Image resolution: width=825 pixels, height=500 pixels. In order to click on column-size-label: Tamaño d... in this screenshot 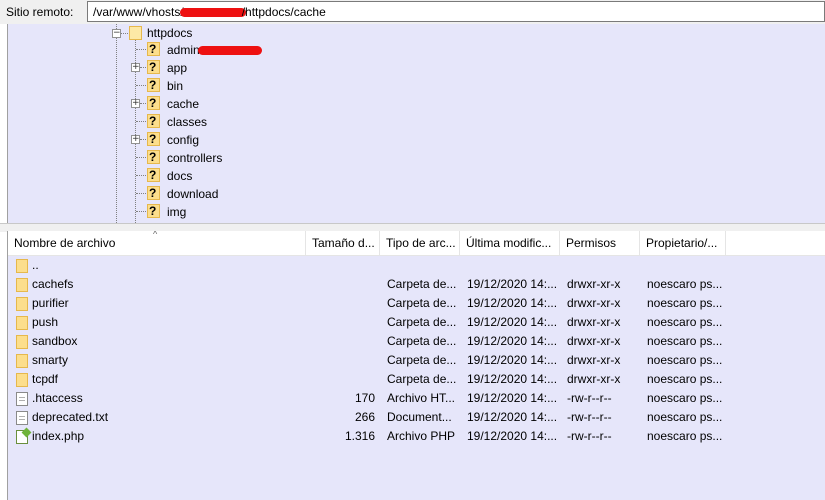, I will do `click(343, 243)`.